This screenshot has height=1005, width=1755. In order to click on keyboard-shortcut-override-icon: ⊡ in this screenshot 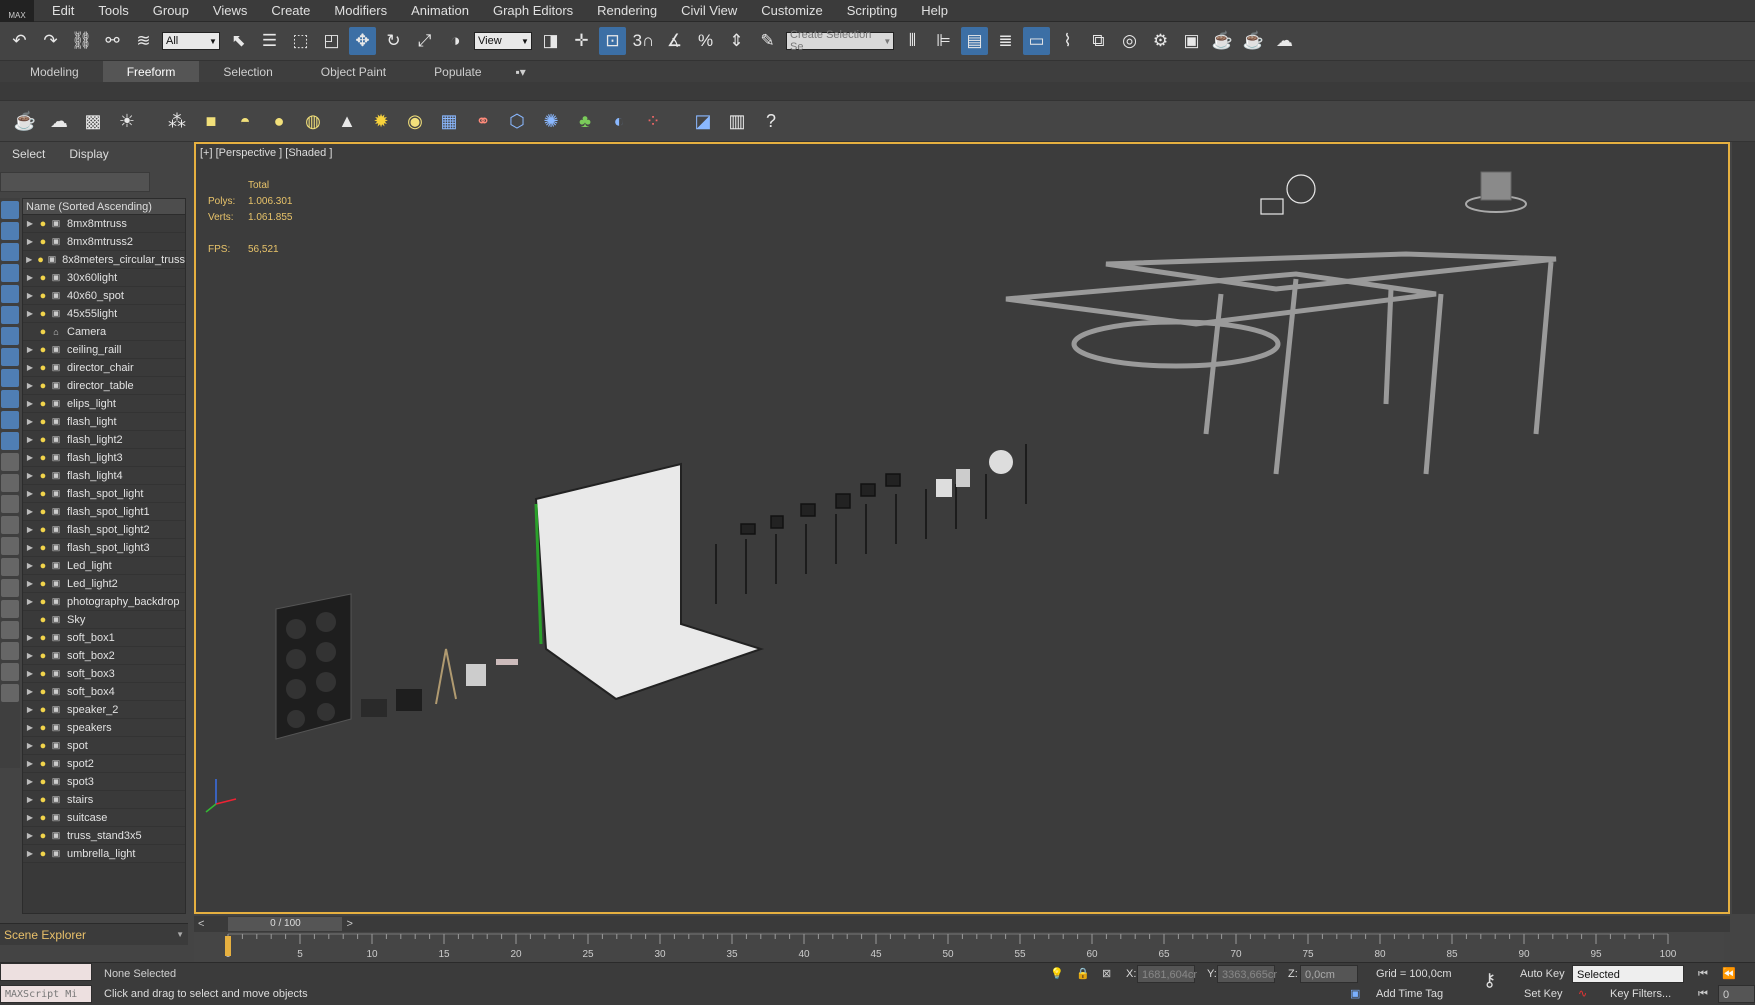, I will do `click(612, 41)`.